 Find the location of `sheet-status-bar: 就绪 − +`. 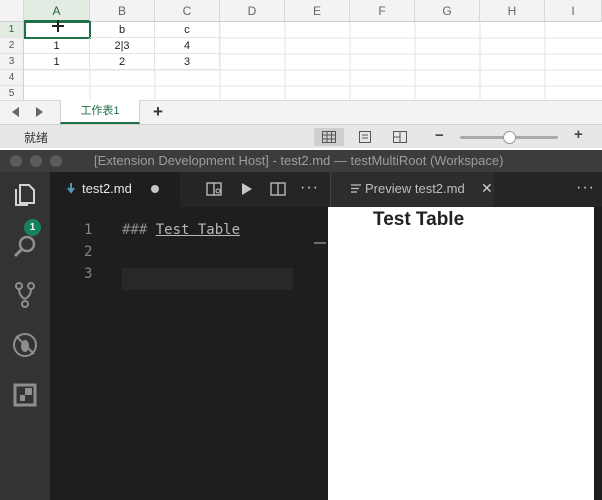

sheet-status-bar: 就绪 − + is located at coordinates (301, 136).